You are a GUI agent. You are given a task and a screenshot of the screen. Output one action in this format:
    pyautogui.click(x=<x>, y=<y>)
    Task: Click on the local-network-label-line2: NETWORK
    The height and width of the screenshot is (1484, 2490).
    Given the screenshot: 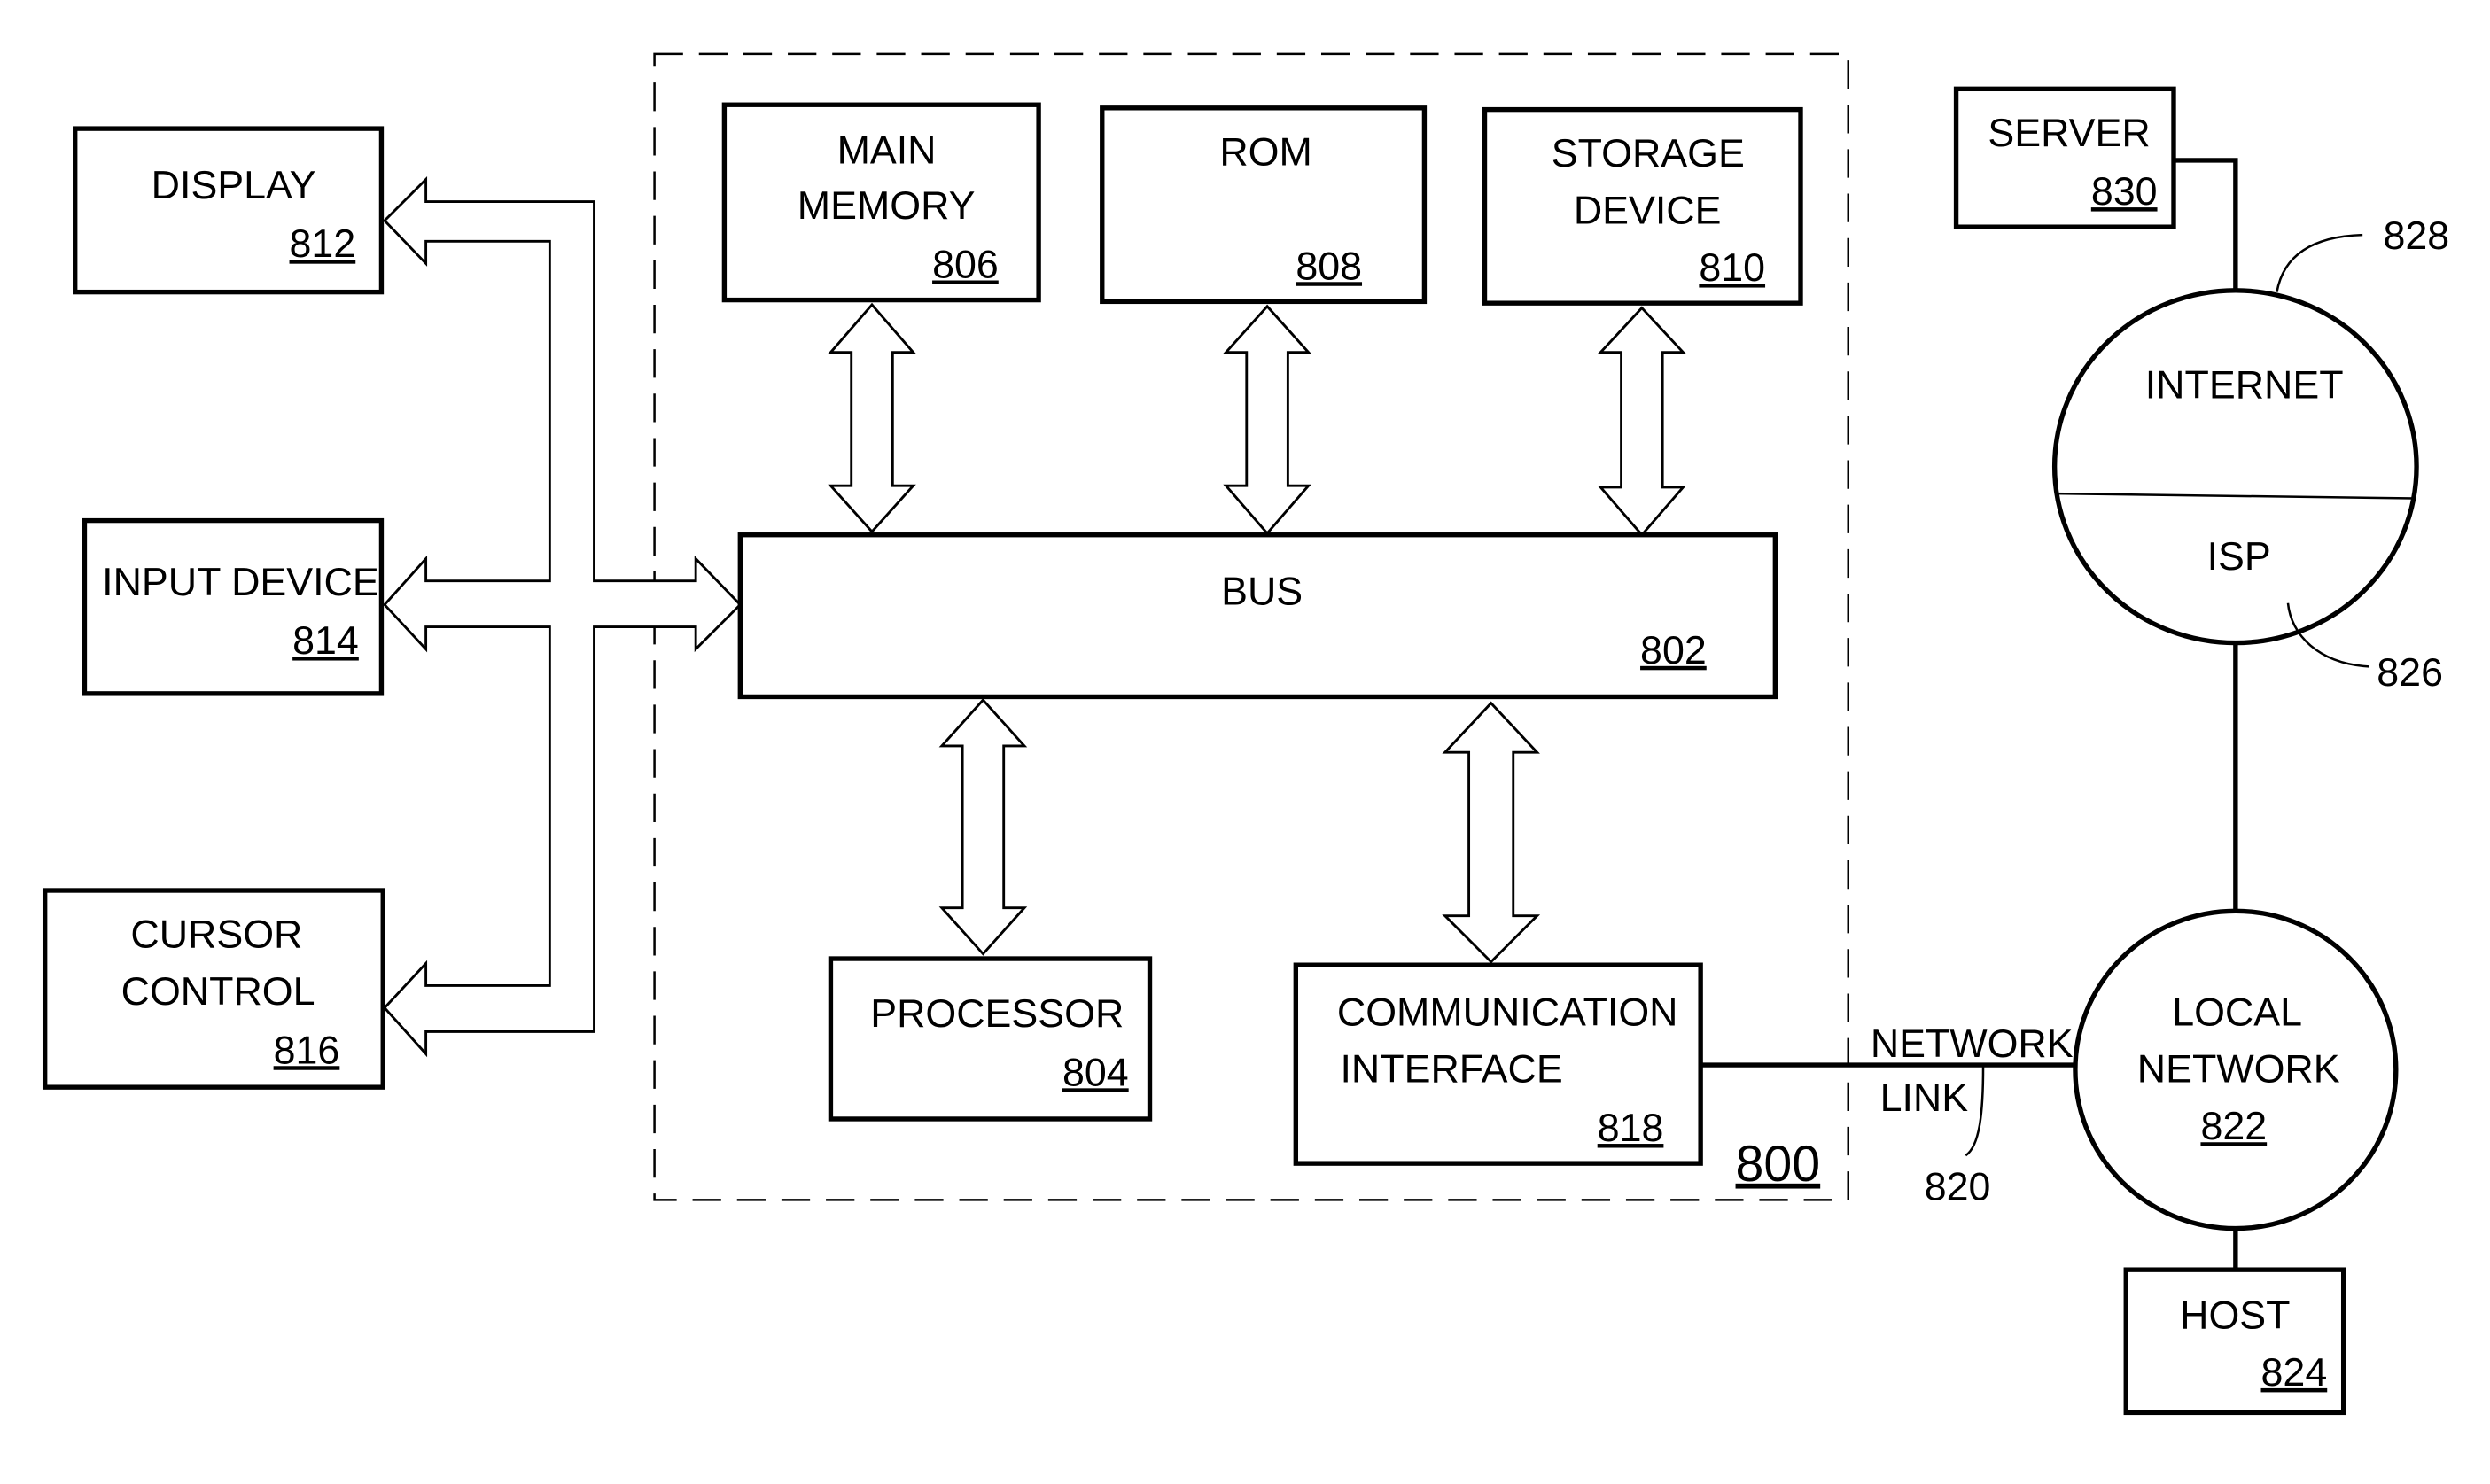 What is the action you would take?
    pyautogui.click(x=2239, y=1069)
    